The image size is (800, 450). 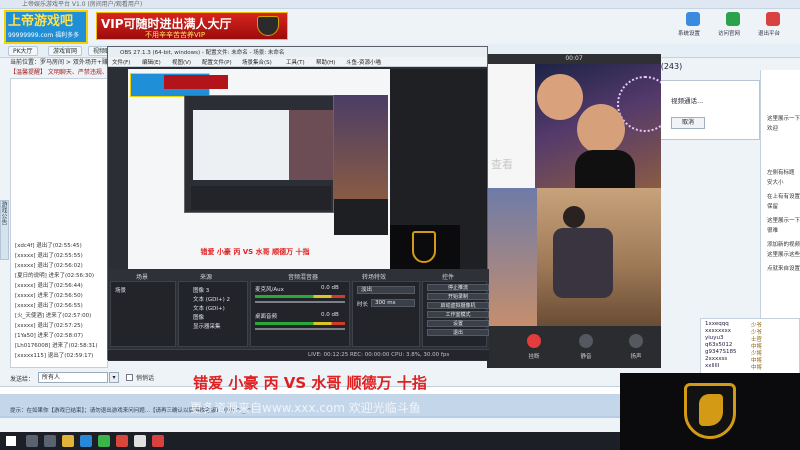 What do you see at coordinates (393, 303) in the screenshot?
I see `duration-input: 300 ms` at bounding box center [393, 303].